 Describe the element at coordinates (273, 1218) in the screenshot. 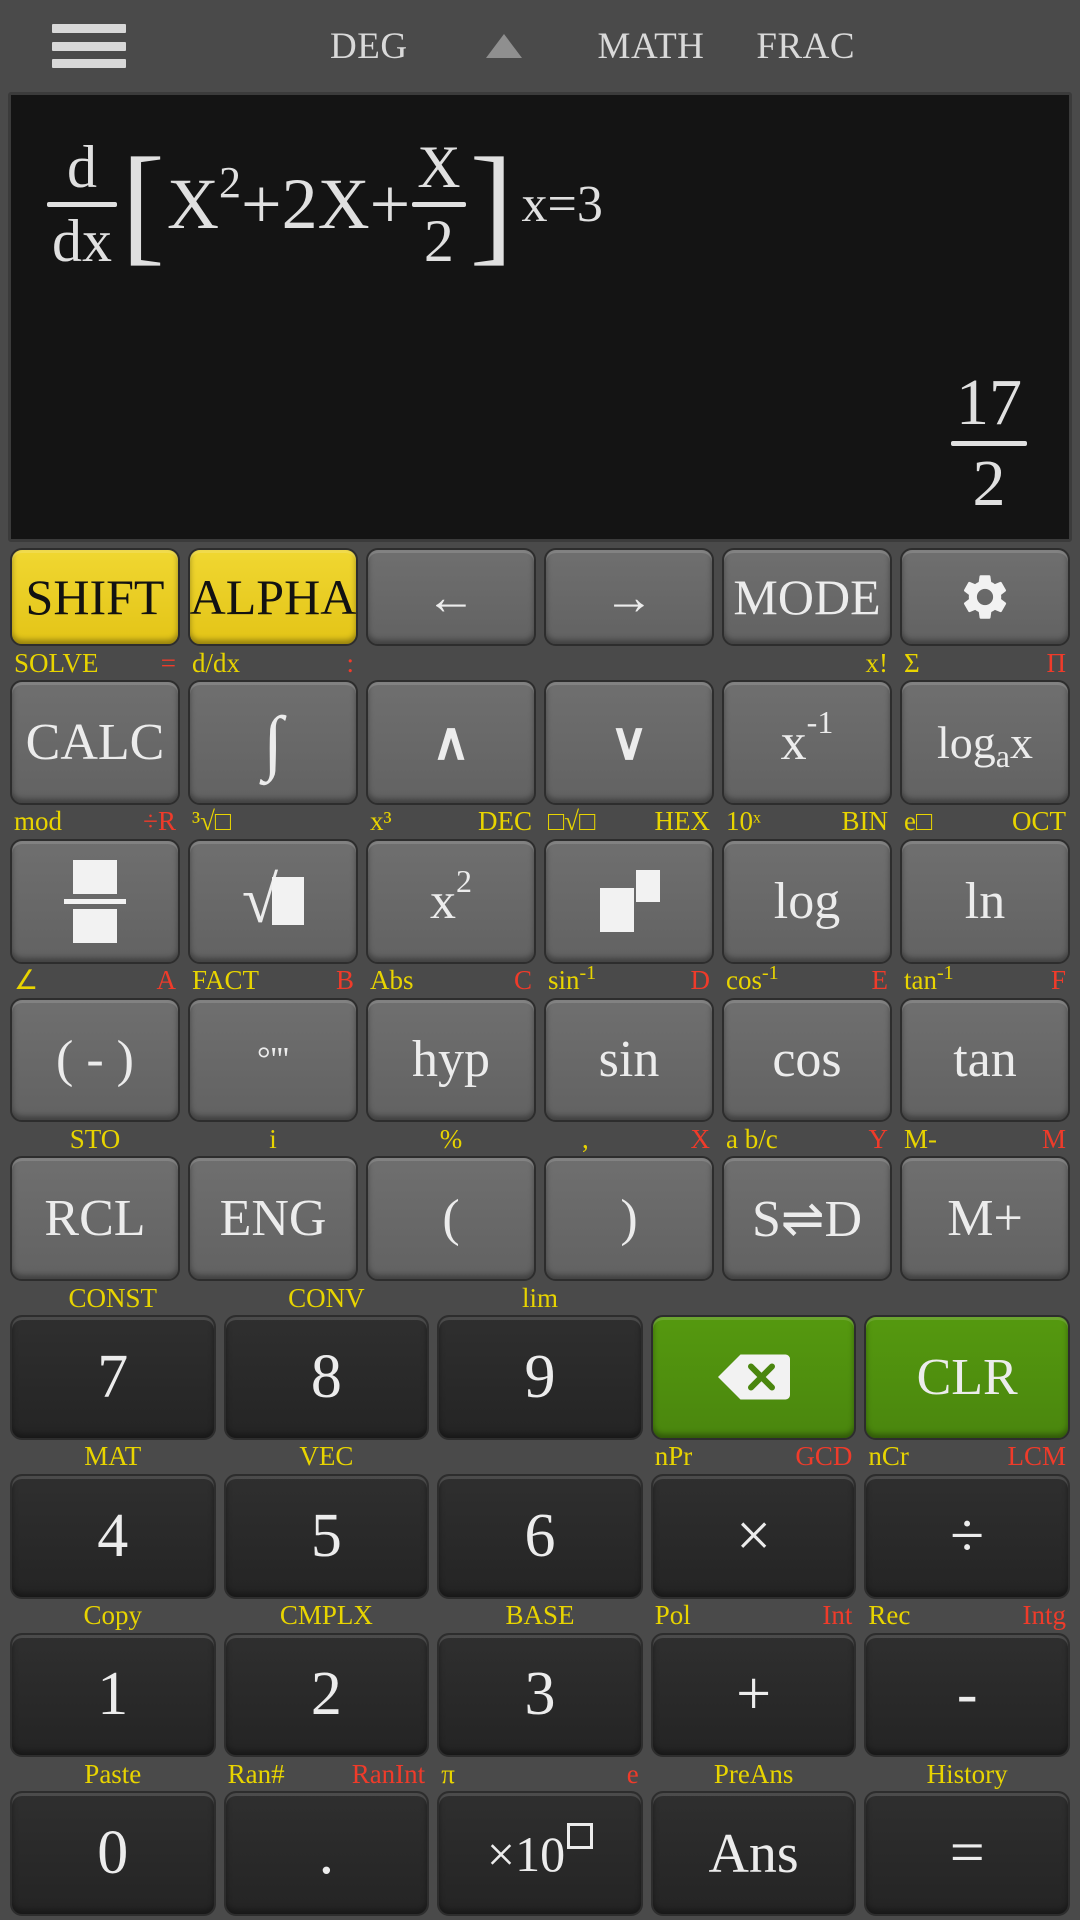

I see `key-eng: ENG` at that location.